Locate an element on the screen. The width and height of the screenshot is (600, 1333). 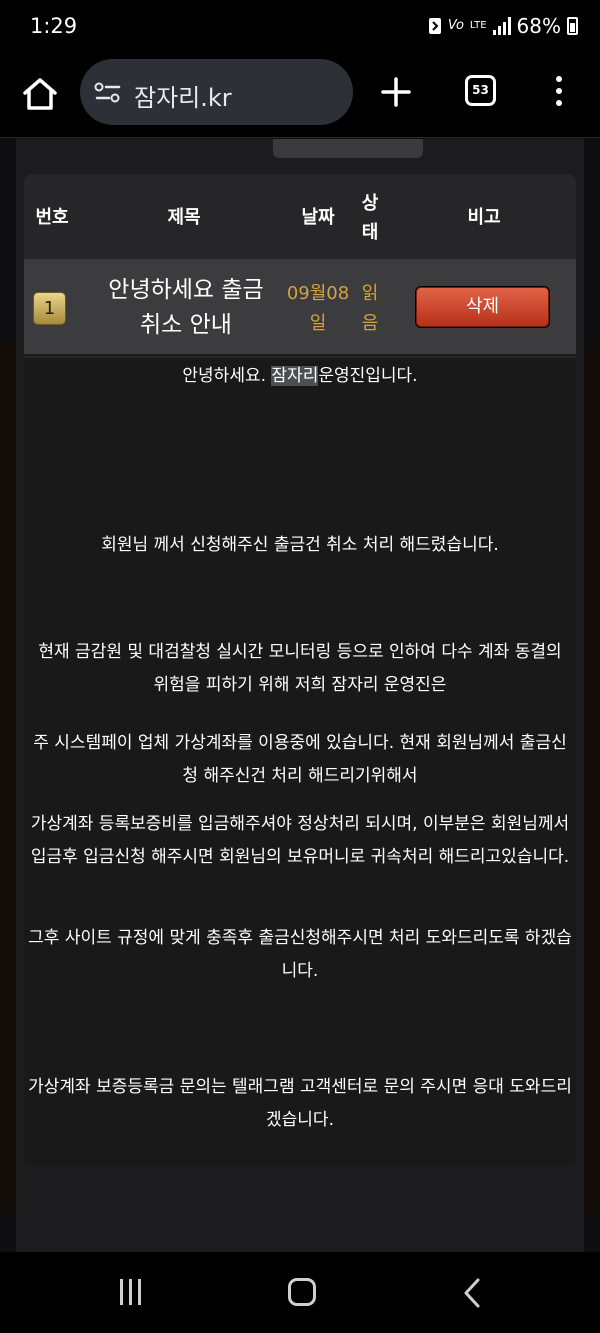
address-bar: 잠자리.kr is located at coordinates (216, 92).